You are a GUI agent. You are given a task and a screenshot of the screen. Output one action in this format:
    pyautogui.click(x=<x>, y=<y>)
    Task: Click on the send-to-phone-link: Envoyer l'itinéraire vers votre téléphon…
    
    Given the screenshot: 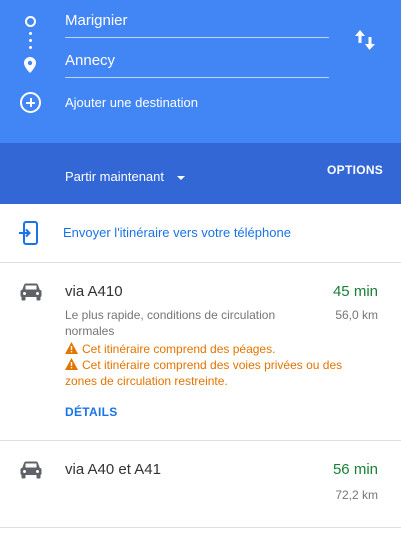 What is the action you would take?
    pyautogui.click(x=177, y=233)
    